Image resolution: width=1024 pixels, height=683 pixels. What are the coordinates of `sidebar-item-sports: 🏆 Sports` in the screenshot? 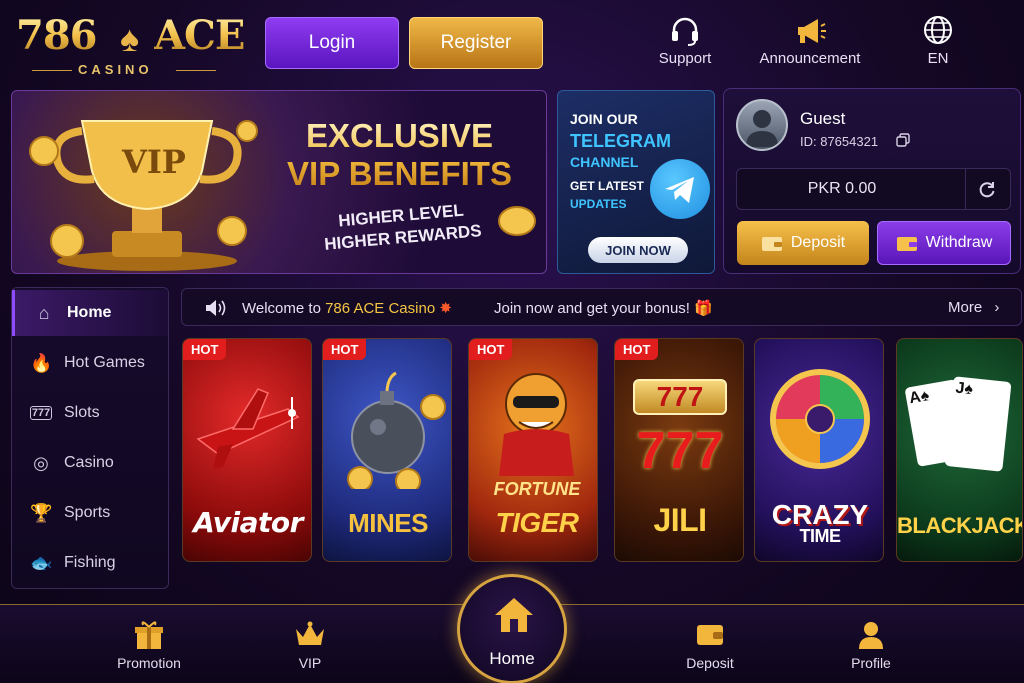 It's located at (90, 513).